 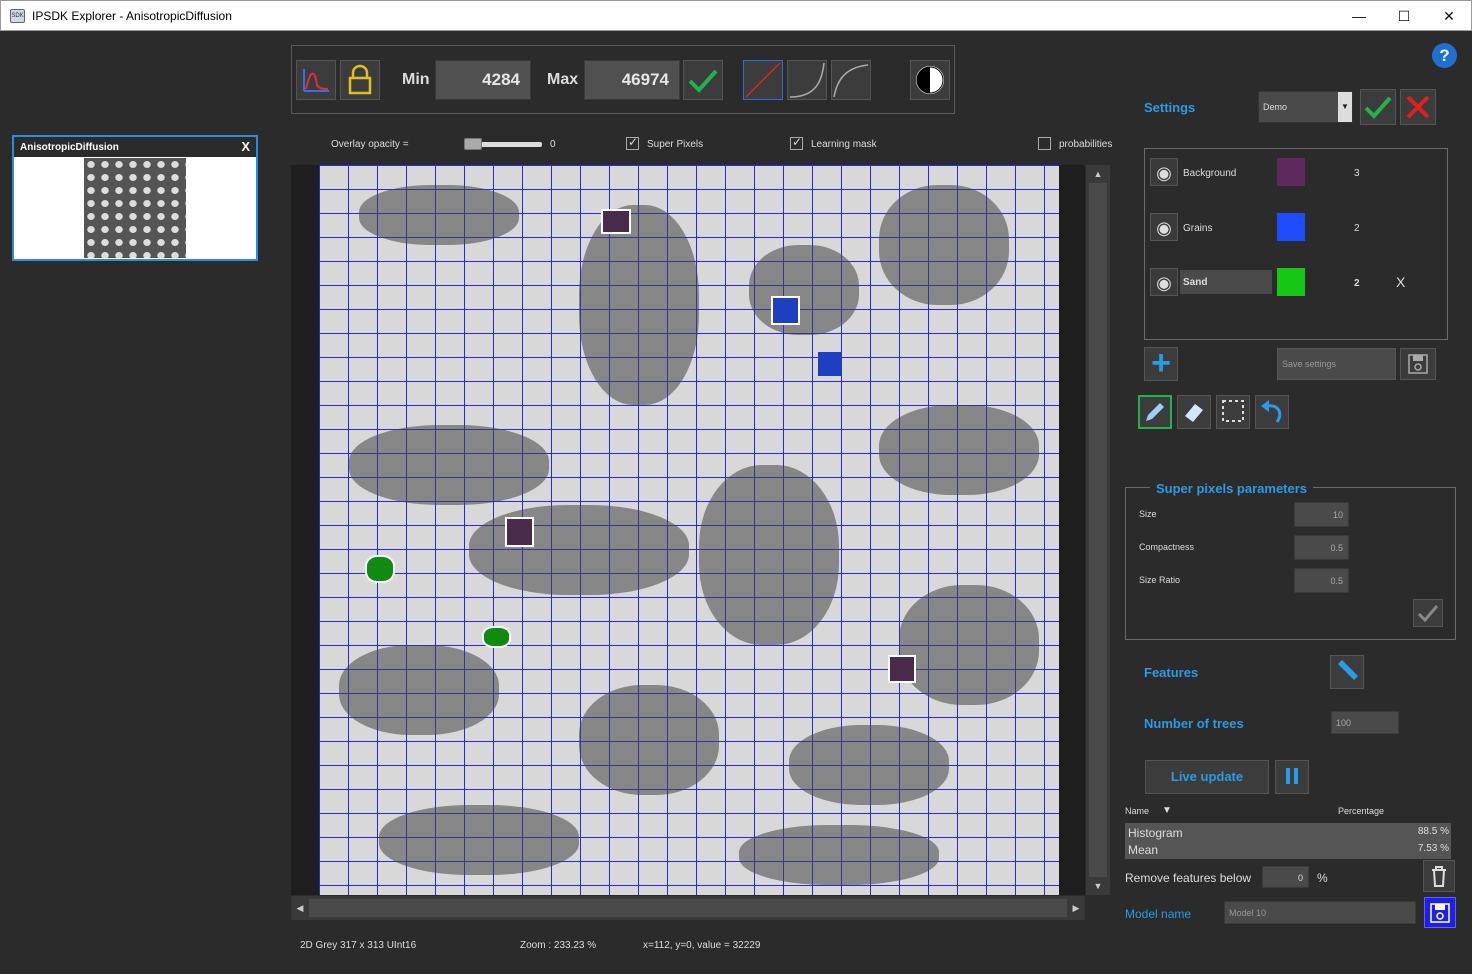 I want to click on app-icon: SDK, so click(x=17, y=16).